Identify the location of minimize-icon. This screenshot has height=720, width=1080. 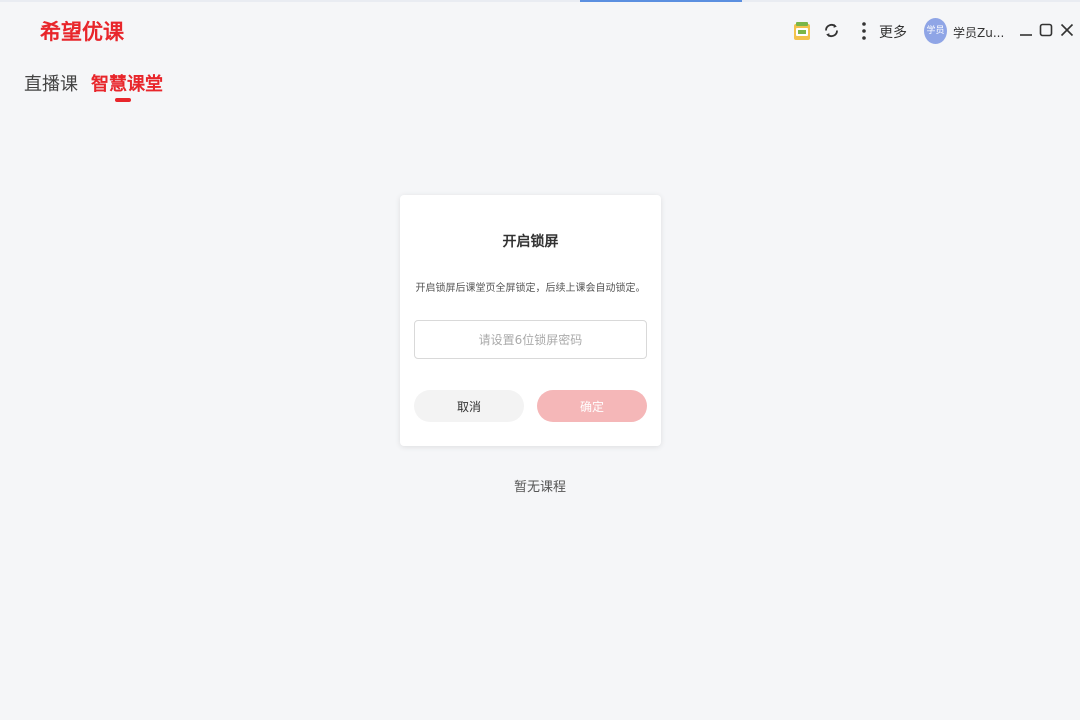
(1026, 30).